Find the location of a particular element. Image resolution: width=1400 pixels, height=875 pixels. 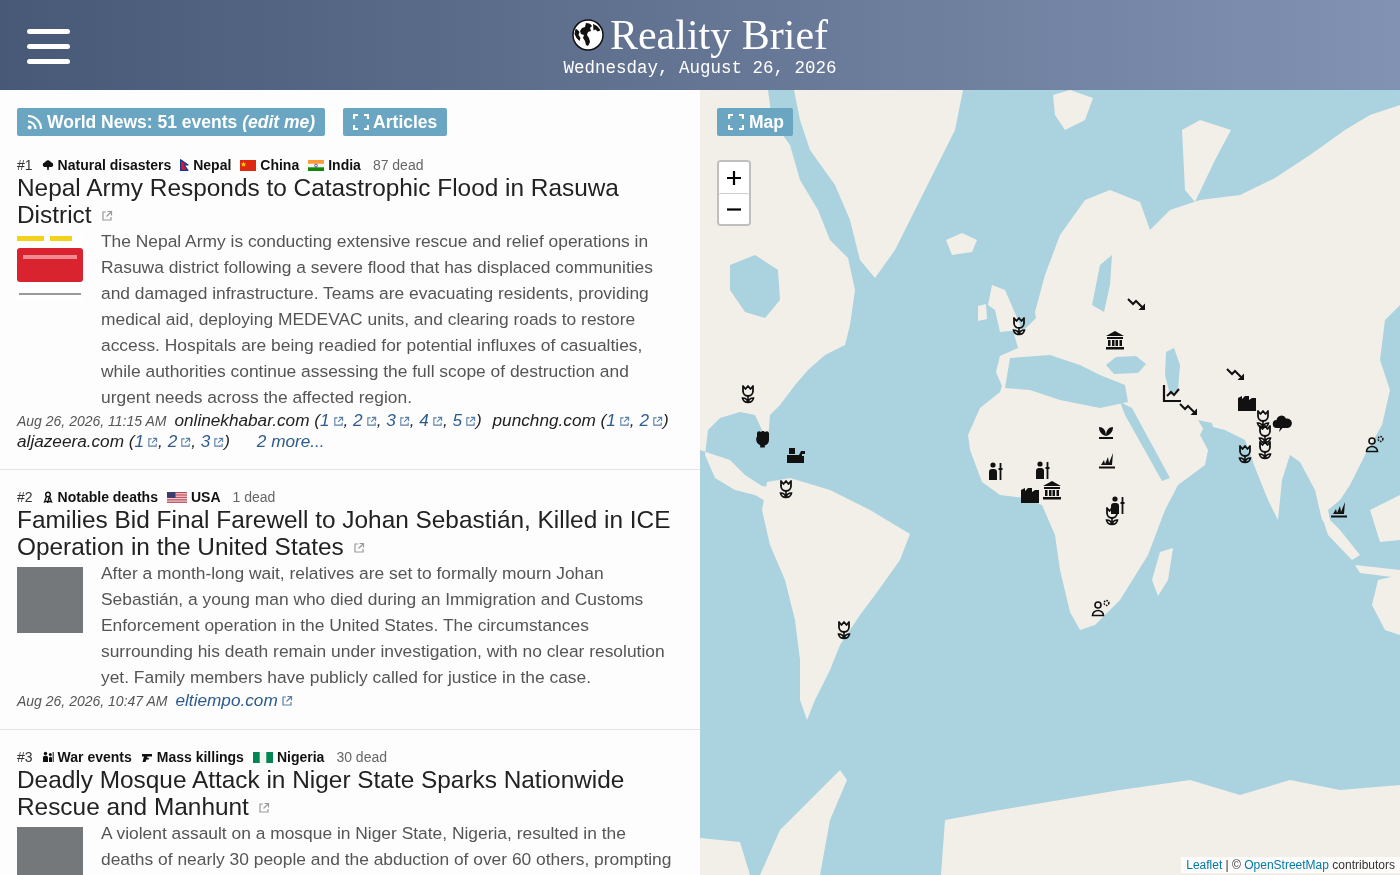

attribution-link: Leaflet is located at coordinates (1204, 865).